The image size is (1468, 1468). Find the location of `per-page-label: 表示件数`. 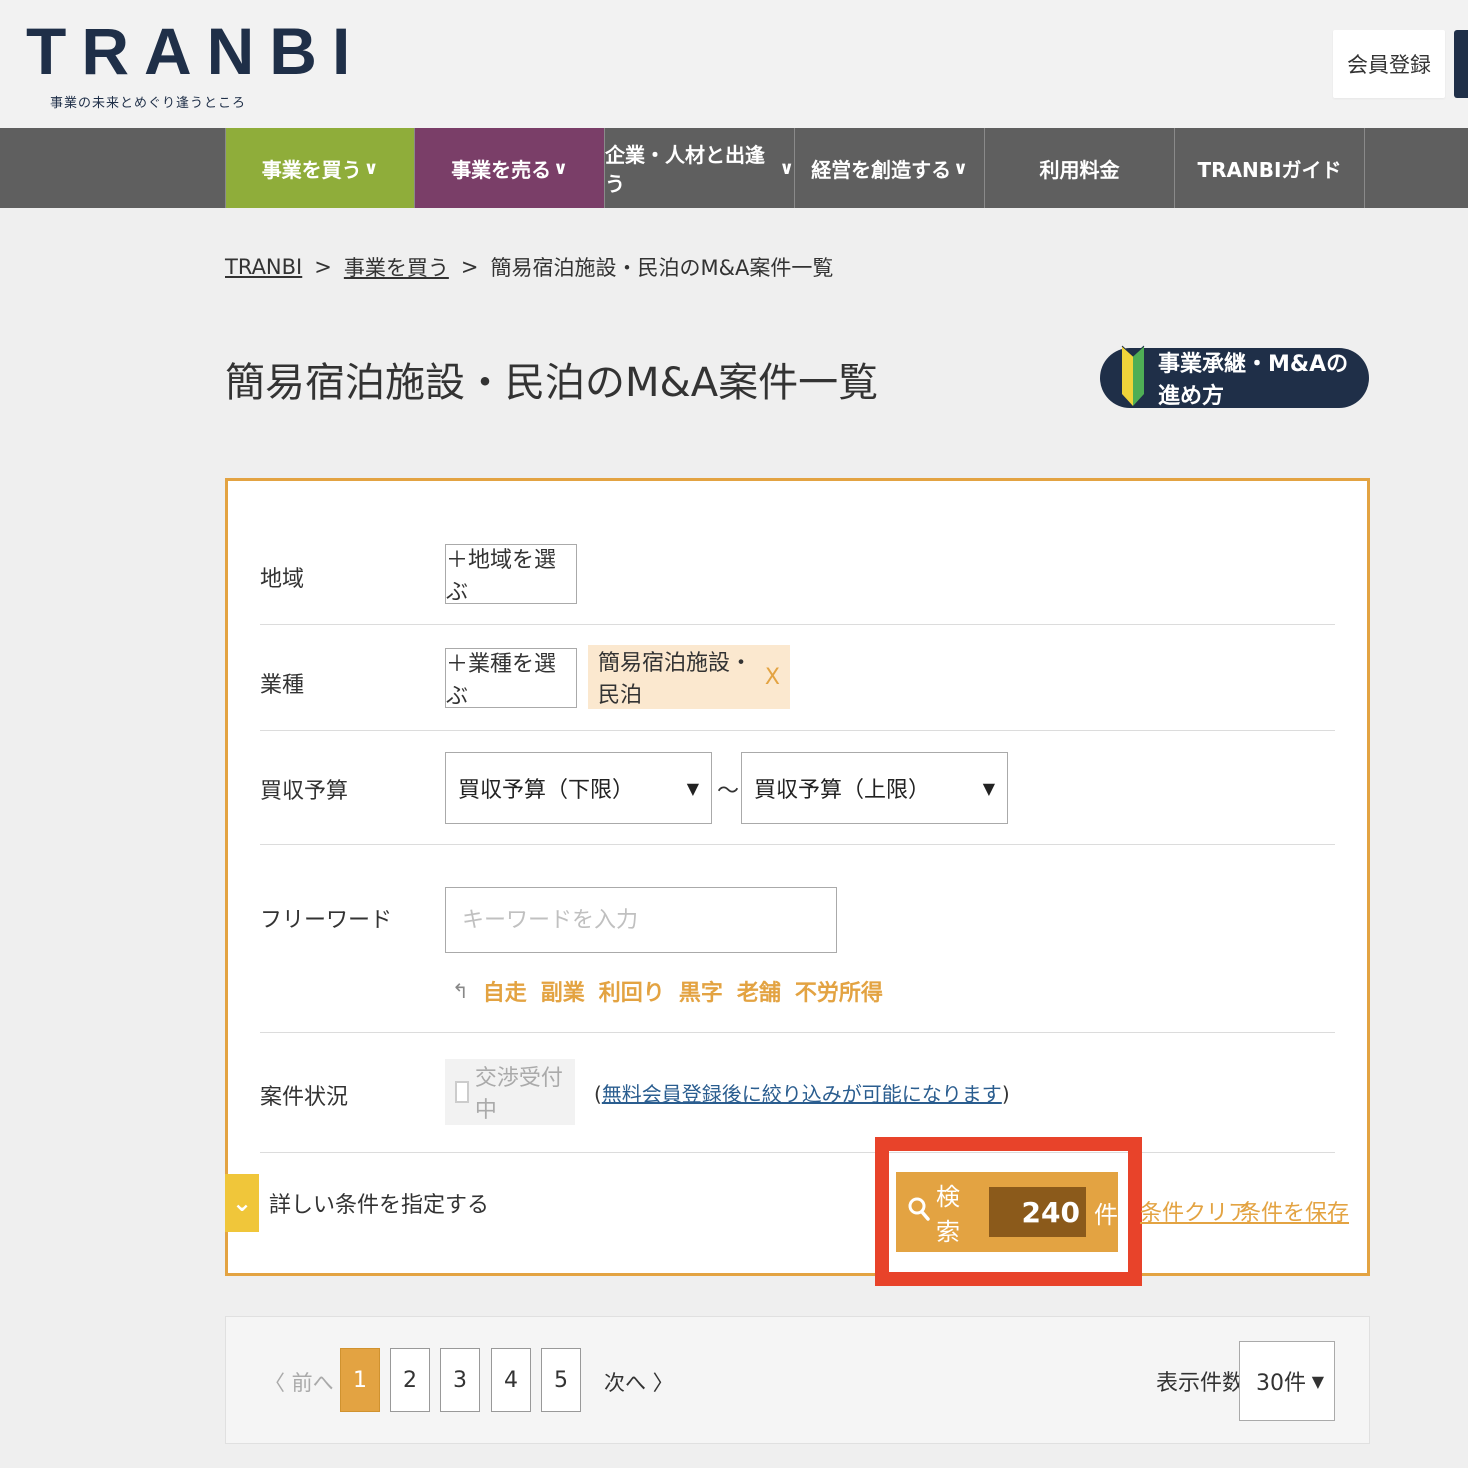

per-page-label: 表示件数 is located at coordinates (1200, 1383).